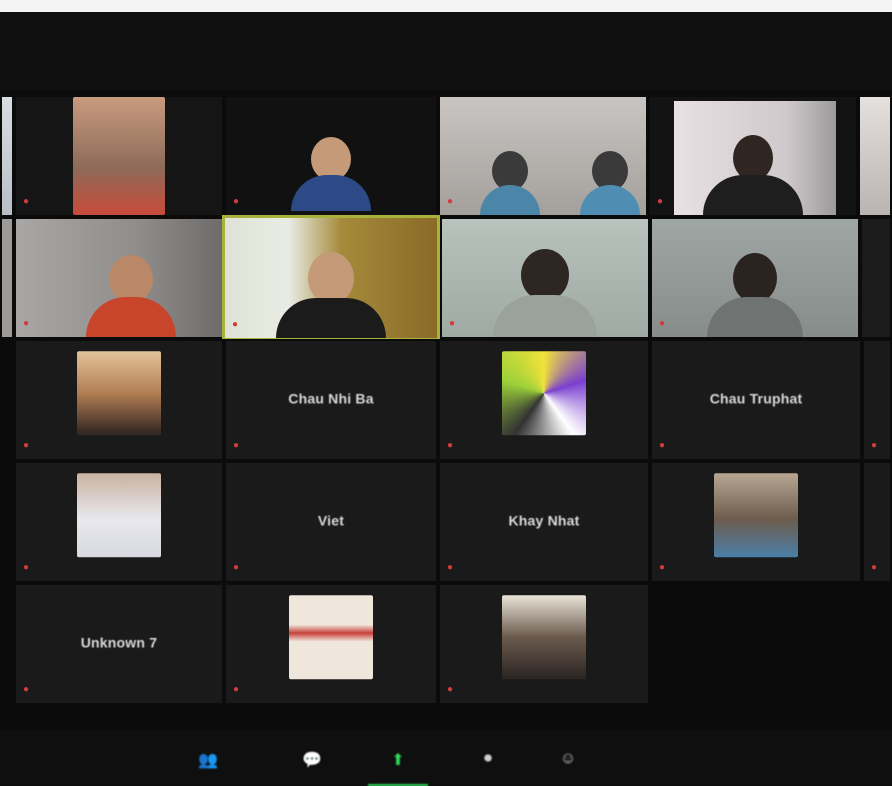 The width and height of the screenshot is (892, 786). I want to click on participants-icon: 👥, so click(208, 760).